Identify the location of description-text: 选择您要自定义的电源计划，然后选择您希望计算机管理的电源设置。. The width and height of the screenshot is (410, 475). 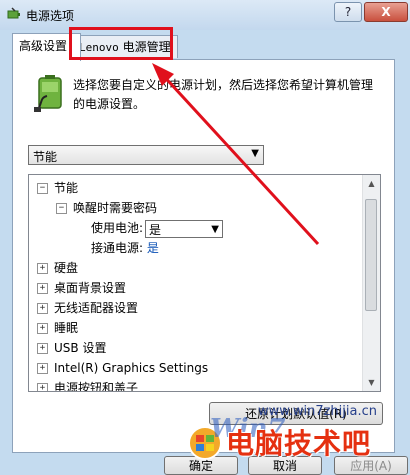
(223, 94).